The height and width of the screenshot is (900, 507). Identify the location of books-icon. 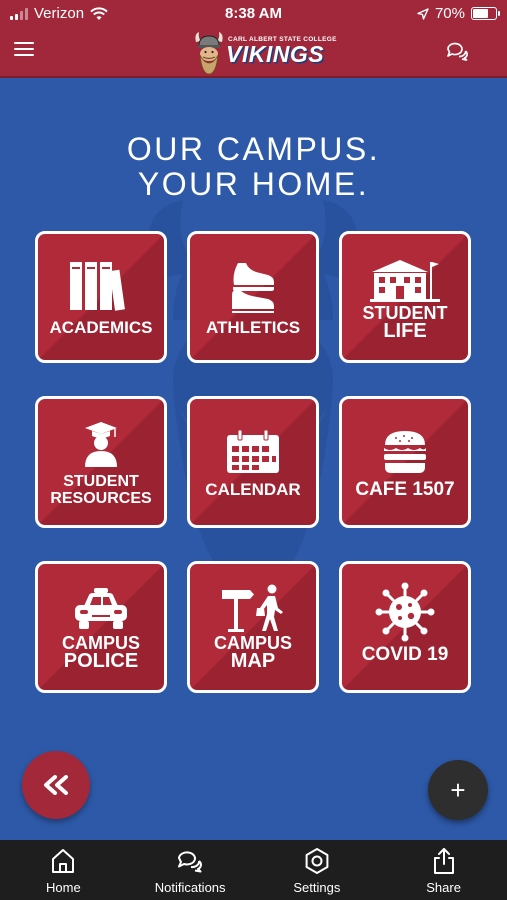
(101, 286).